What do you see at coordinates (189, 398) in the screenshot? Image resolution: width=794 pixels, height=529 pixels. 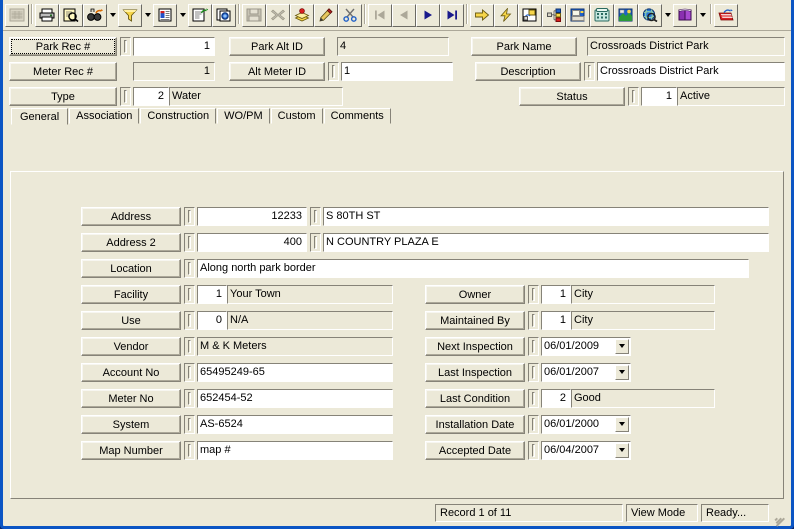 I see `meter-no-spinner` at bounding box center [189, 398].